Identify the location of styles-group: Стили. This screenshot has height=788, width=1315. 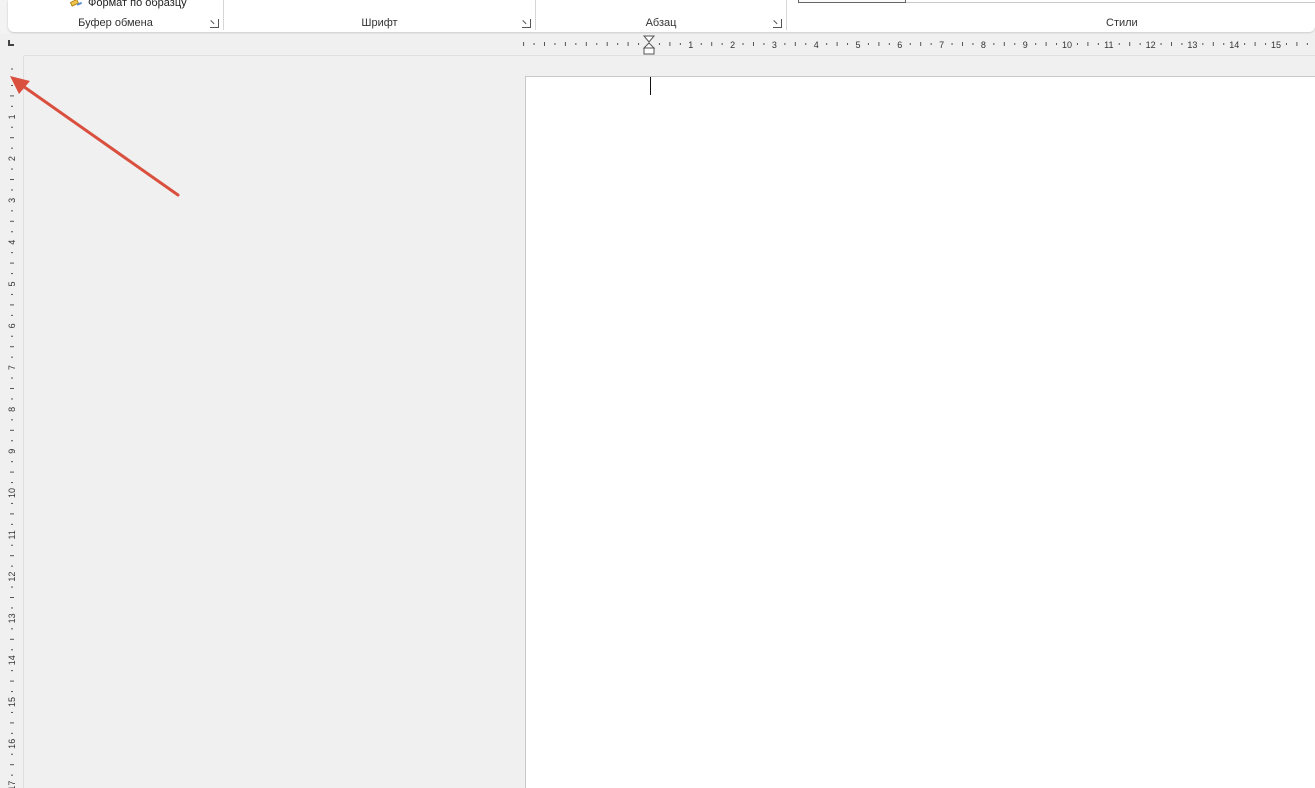
(1051, 16).